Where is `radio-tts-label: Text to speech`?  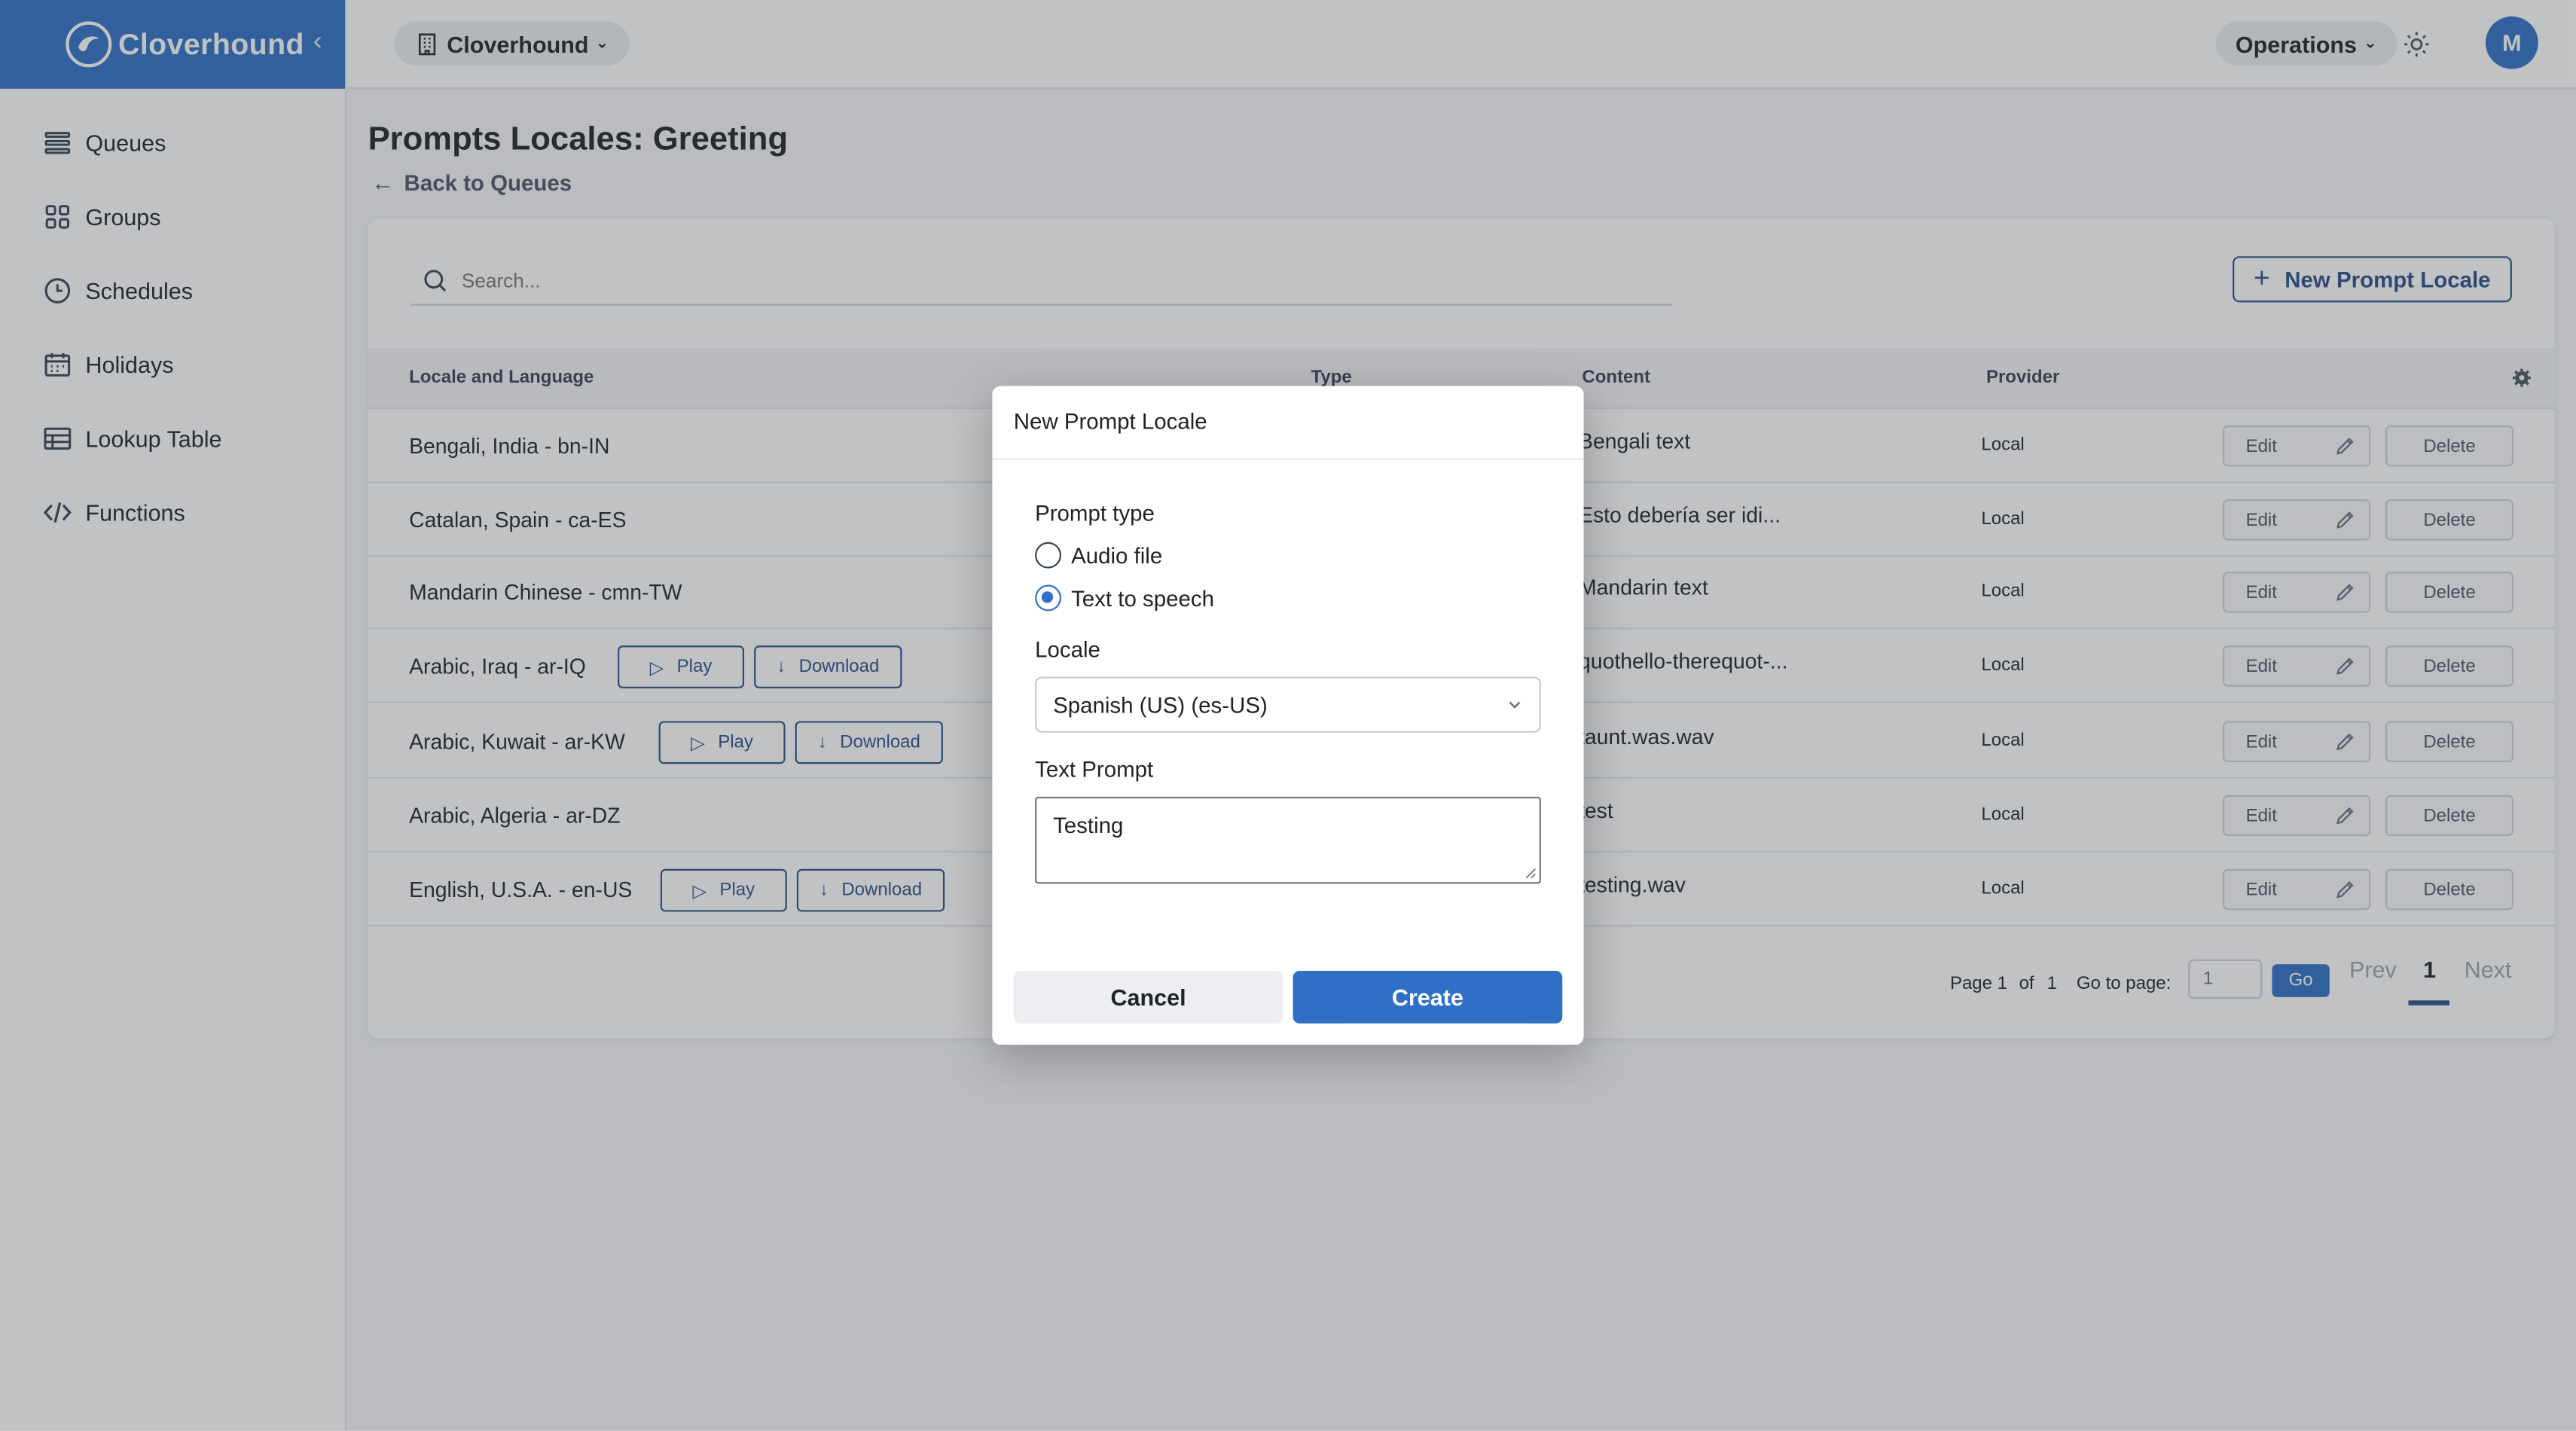
radio-tts-label: Text to speech is located at coordinates (1143, 598).